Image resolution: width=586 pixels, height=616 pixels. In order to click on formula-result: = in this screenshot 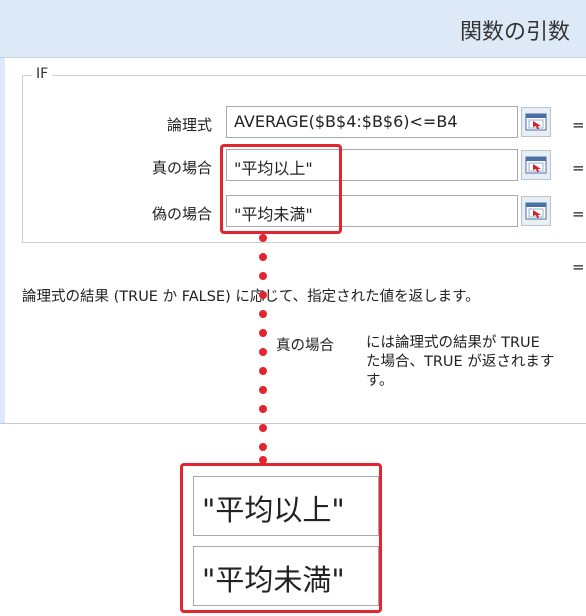, I will do `click(578, 267)`.